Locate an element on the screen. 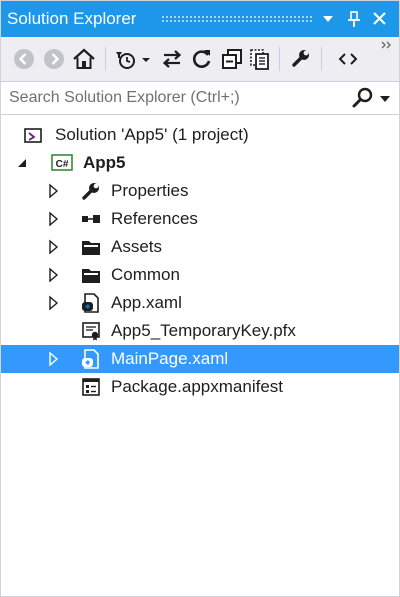 This screenshot has width=400, height=597. forward-arrow-icon is located at coordinates (54, 59).